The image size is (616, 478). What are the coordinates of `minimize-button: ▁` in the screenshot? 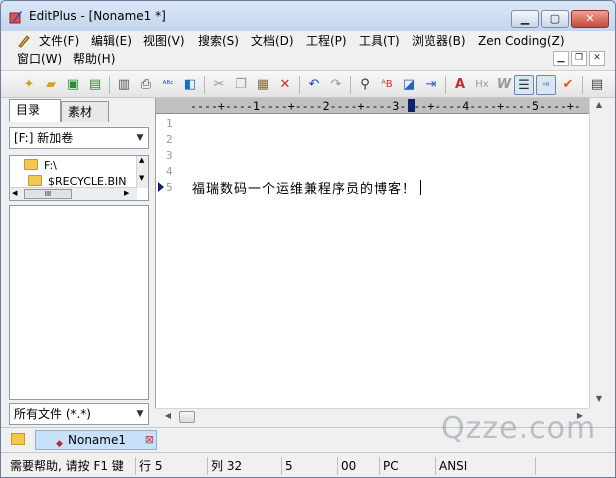 It's located at (525, 19).